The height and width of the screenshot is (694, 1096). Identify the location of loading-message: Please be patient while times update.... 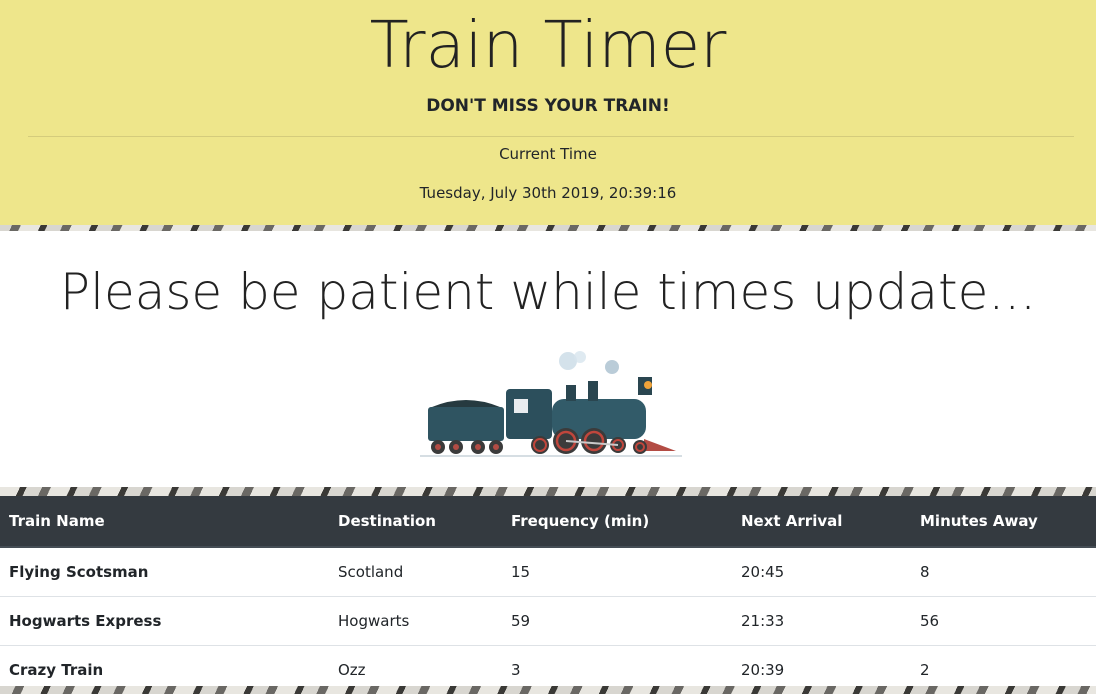
(548, 292).